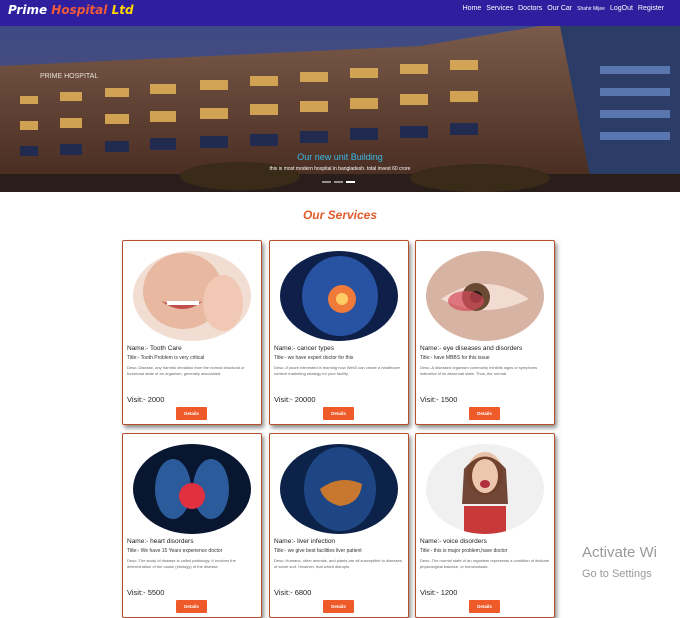 The image size is (680, 618). What do you see at coordinates (472, 8) in the screenshot?
I see `nav-link-home: Home` at bounding box center [472, 8].